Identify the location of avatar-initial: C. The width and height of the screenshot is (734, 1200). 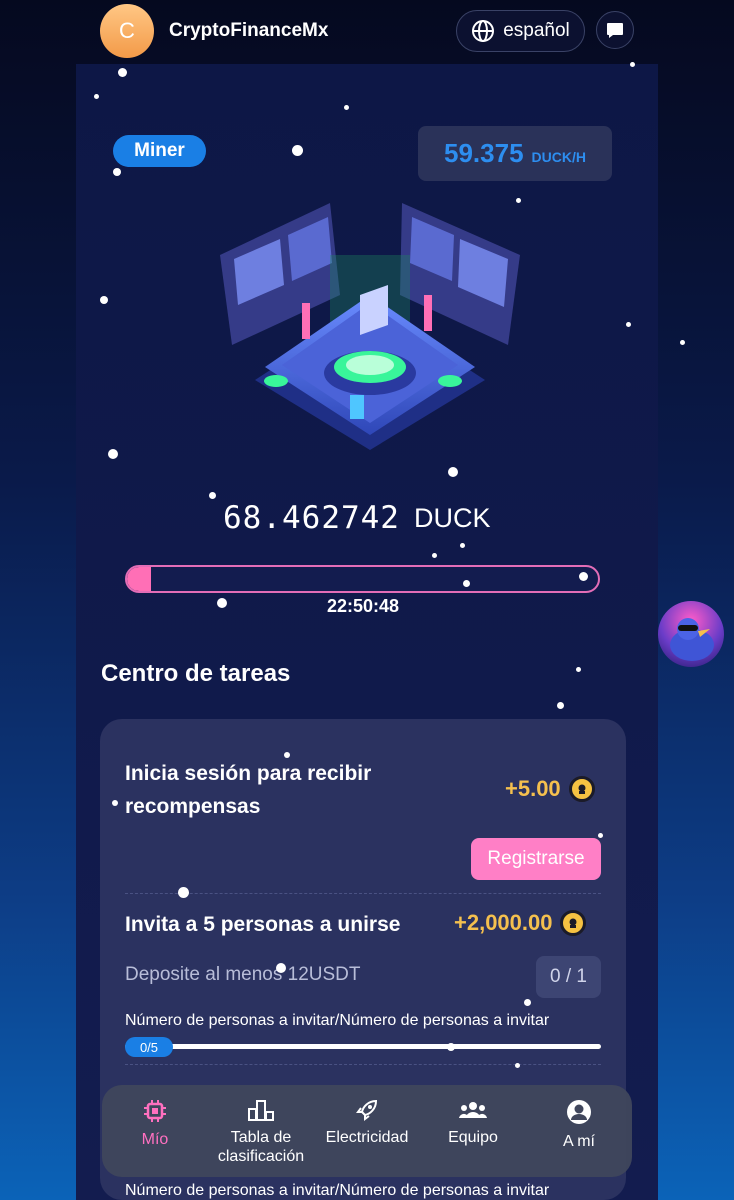
(127, 30).